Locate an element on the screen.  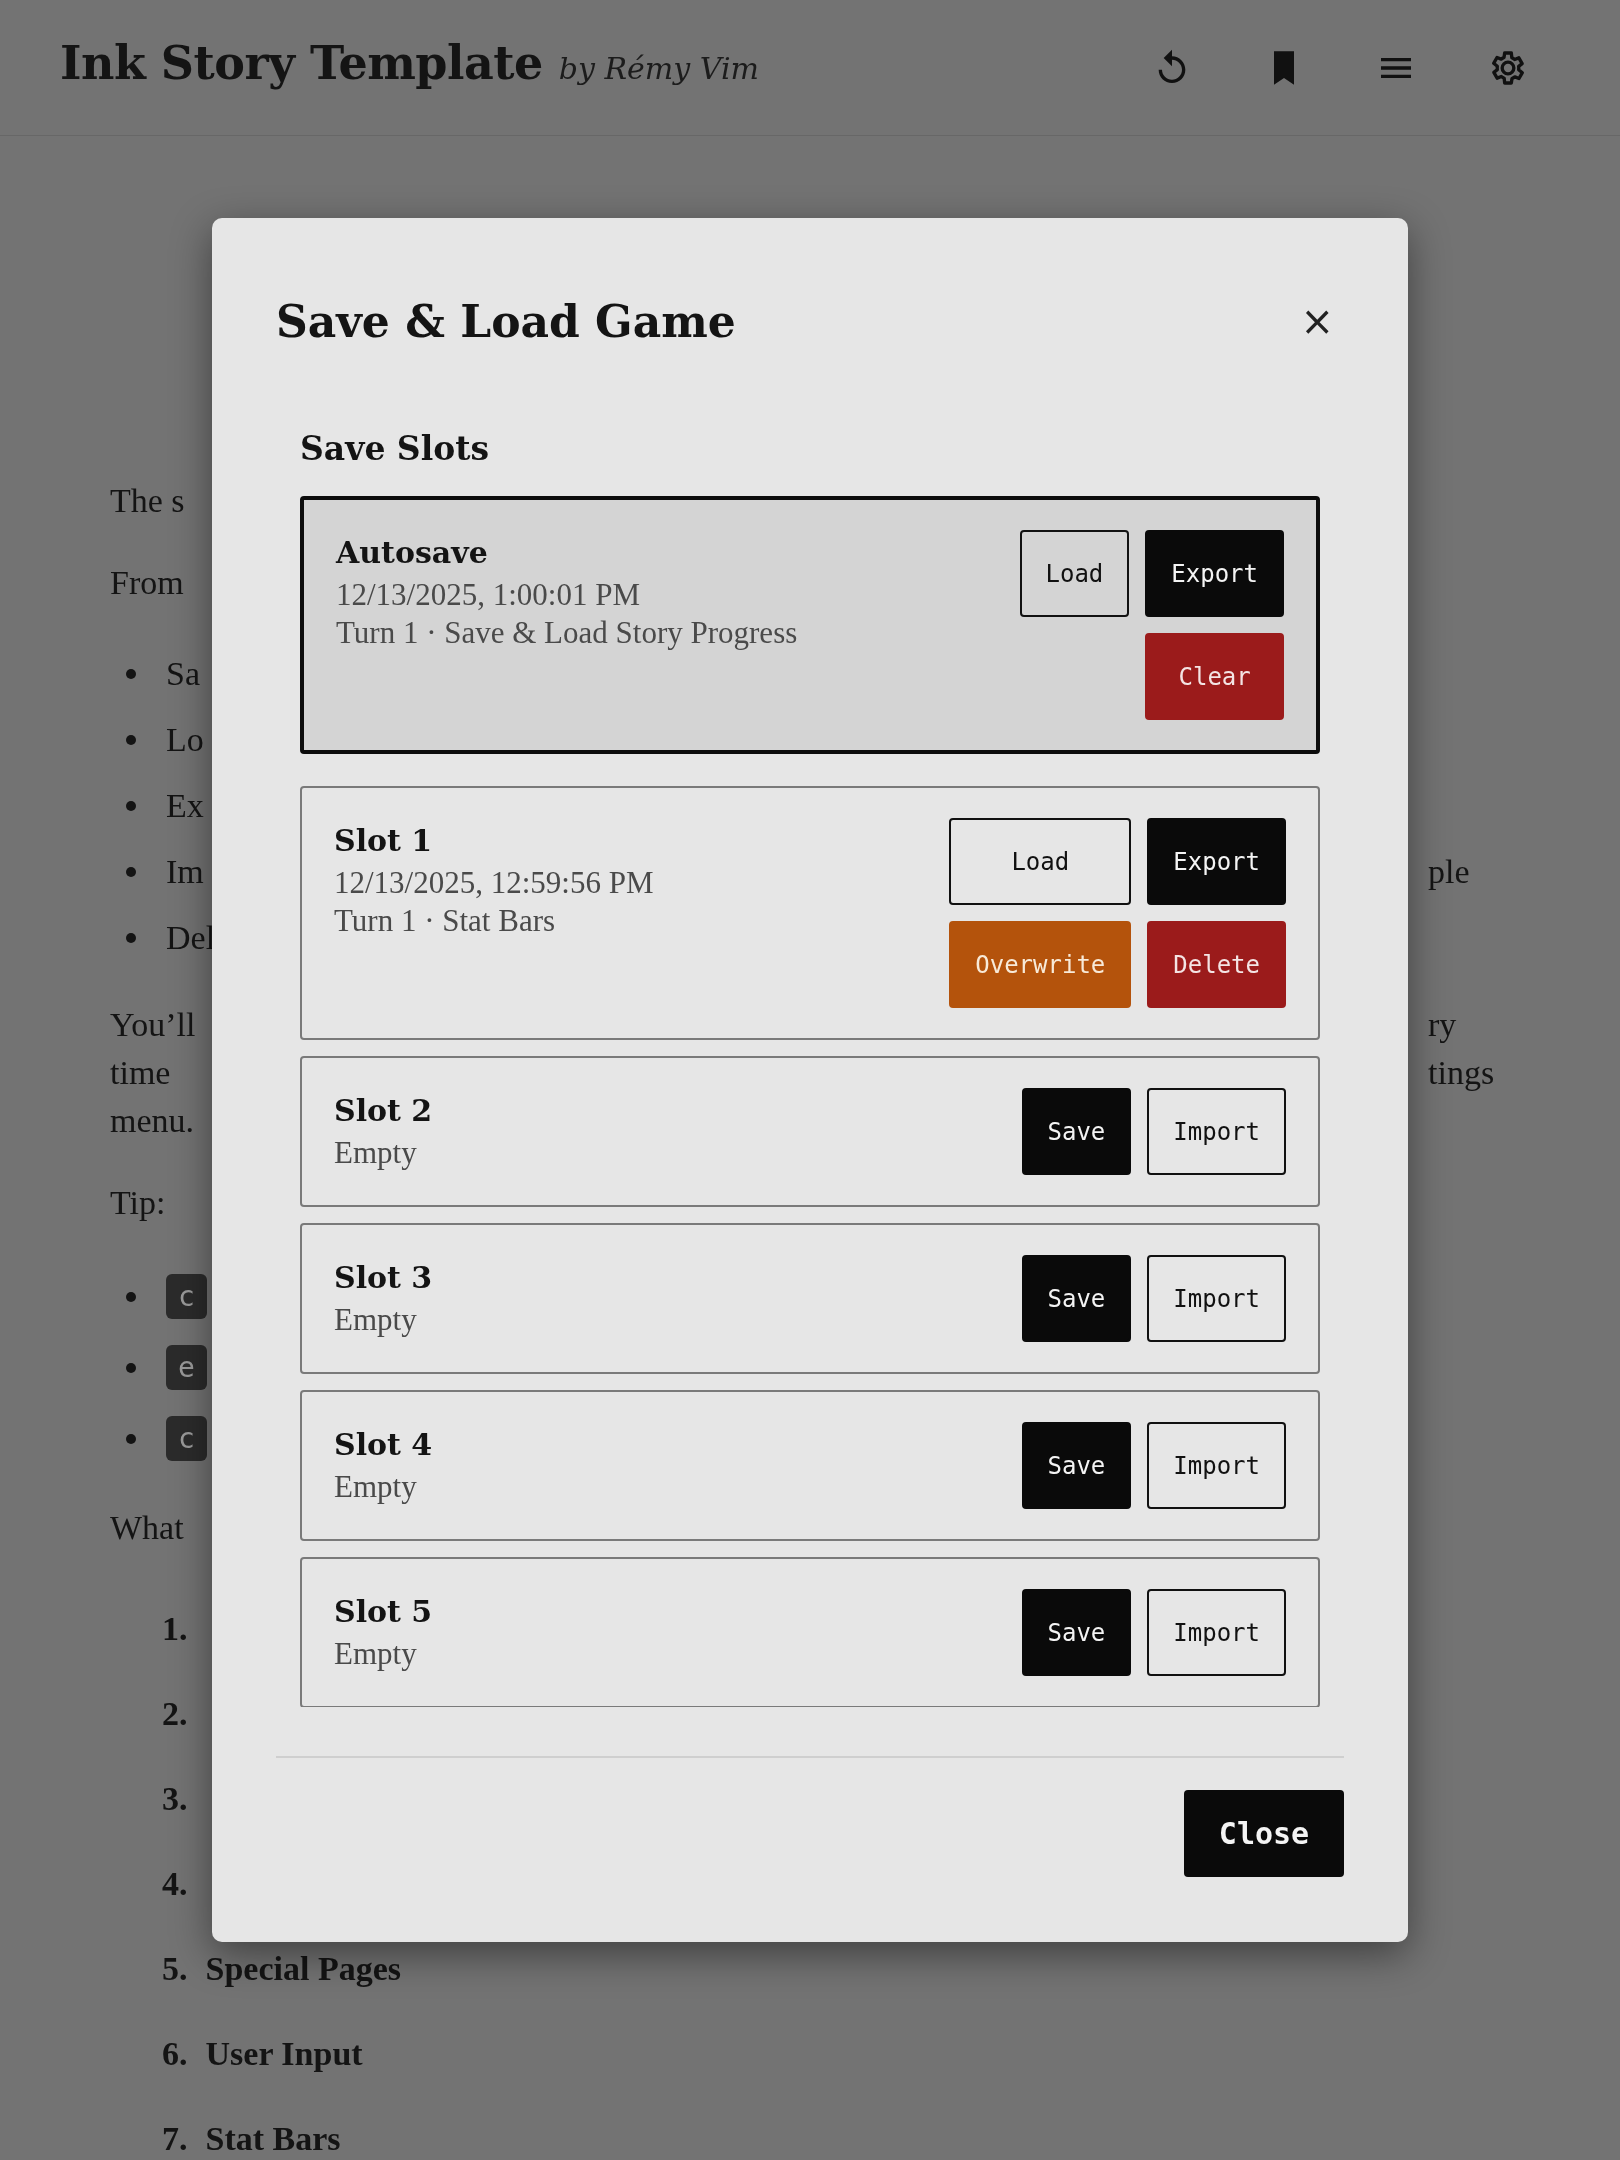
story-text: From is located at coordinates (147, 583).